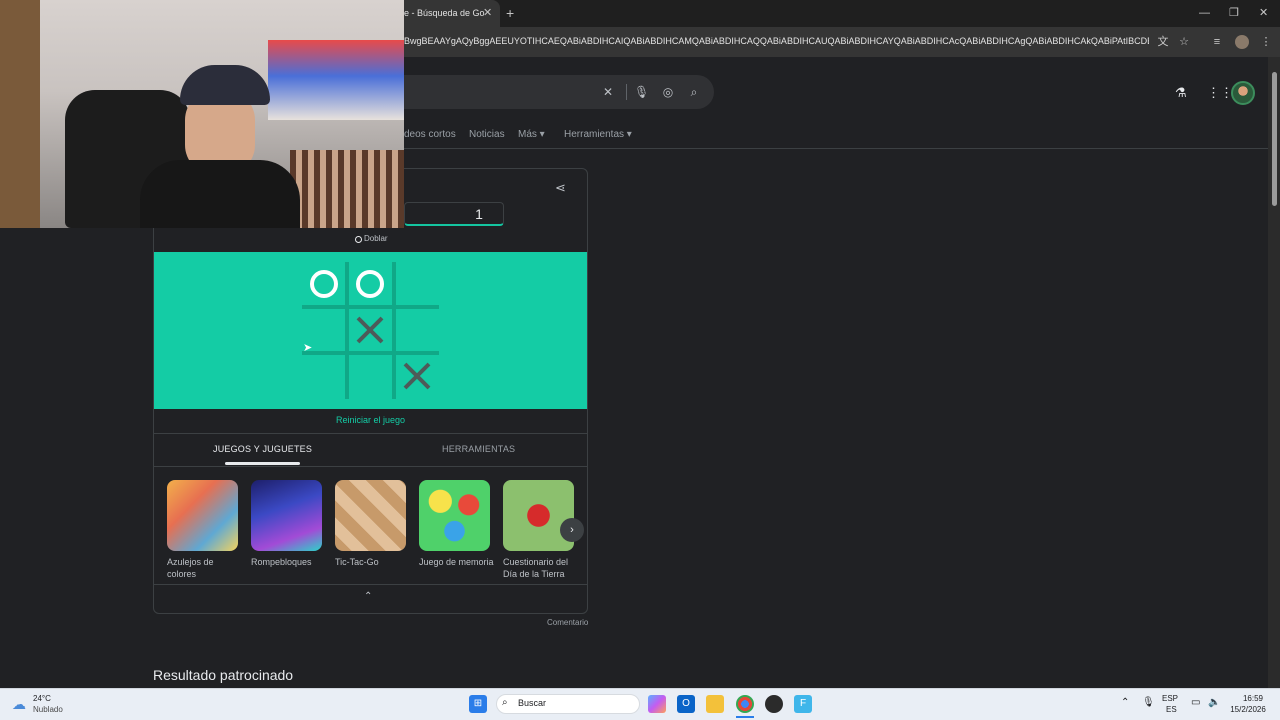  What do you see at coordinates (836, 148) in the screenshot?
I see `nav-divider` at bounding box center [836, 148].